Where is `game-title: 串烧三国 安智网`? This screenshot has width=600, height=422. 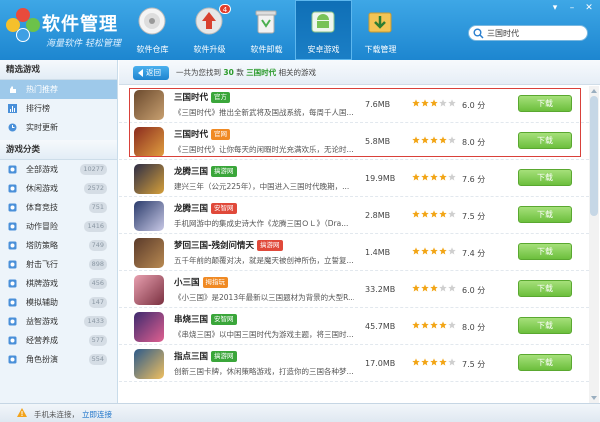
game-title: 串烧三国 安智网 is located at coordinates (205, 319).